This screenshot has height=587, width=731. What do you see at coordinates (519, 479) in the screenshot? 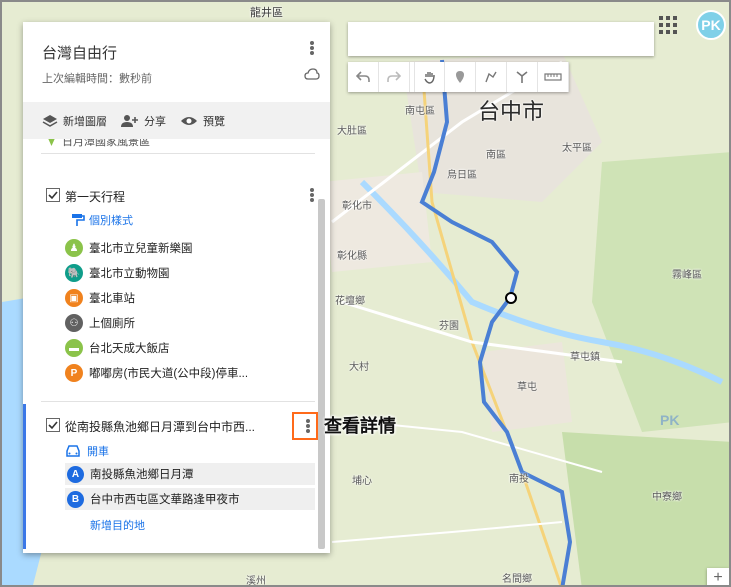
I see `map-label: 南投` at bounding box center [519, 479].